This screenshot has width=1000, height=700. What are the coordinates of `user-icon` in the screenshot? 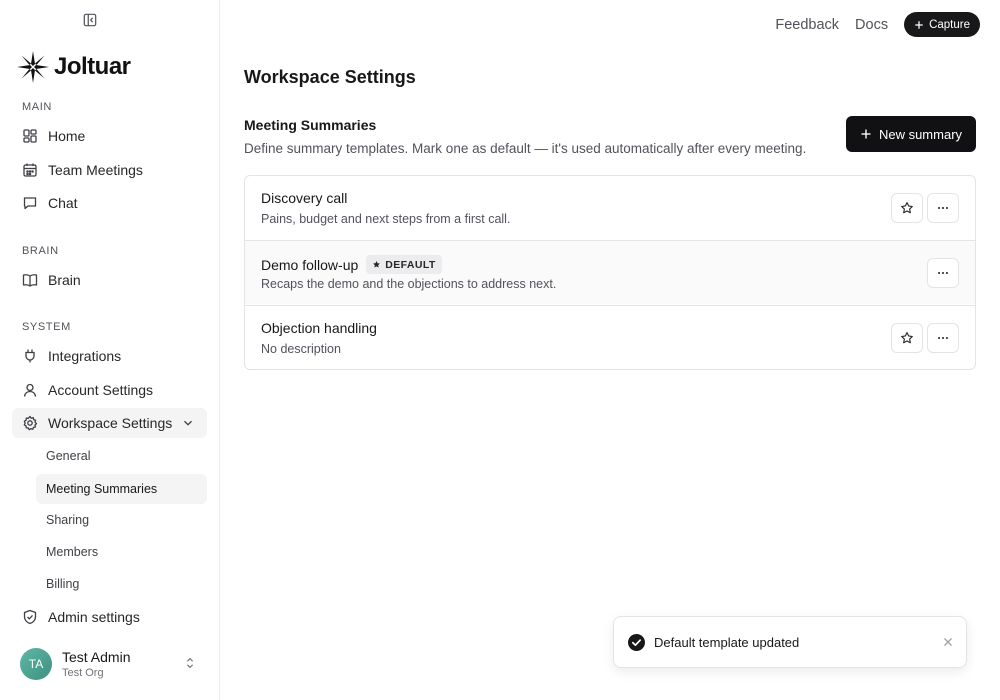 It's located at (30, 390).